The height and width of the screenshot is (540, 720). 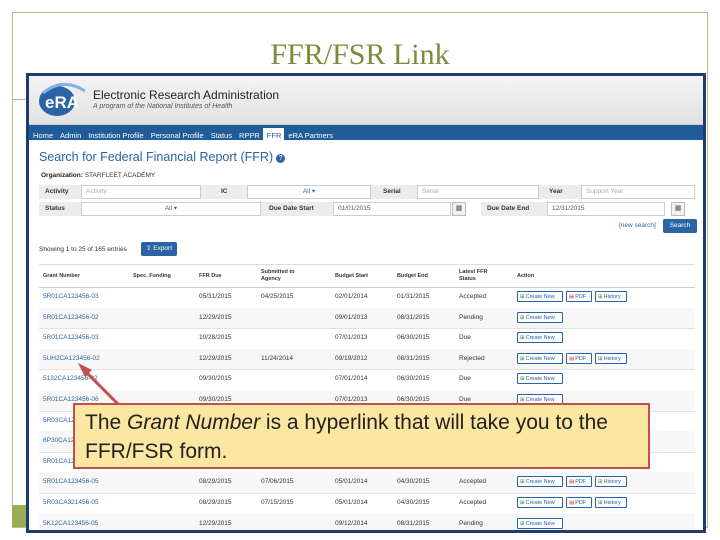 What do you see at coordinates (71, 358) in the screenshot?
I see `grant-number-link: 5UH2CA123456-02` at bounding box center [71, 358].